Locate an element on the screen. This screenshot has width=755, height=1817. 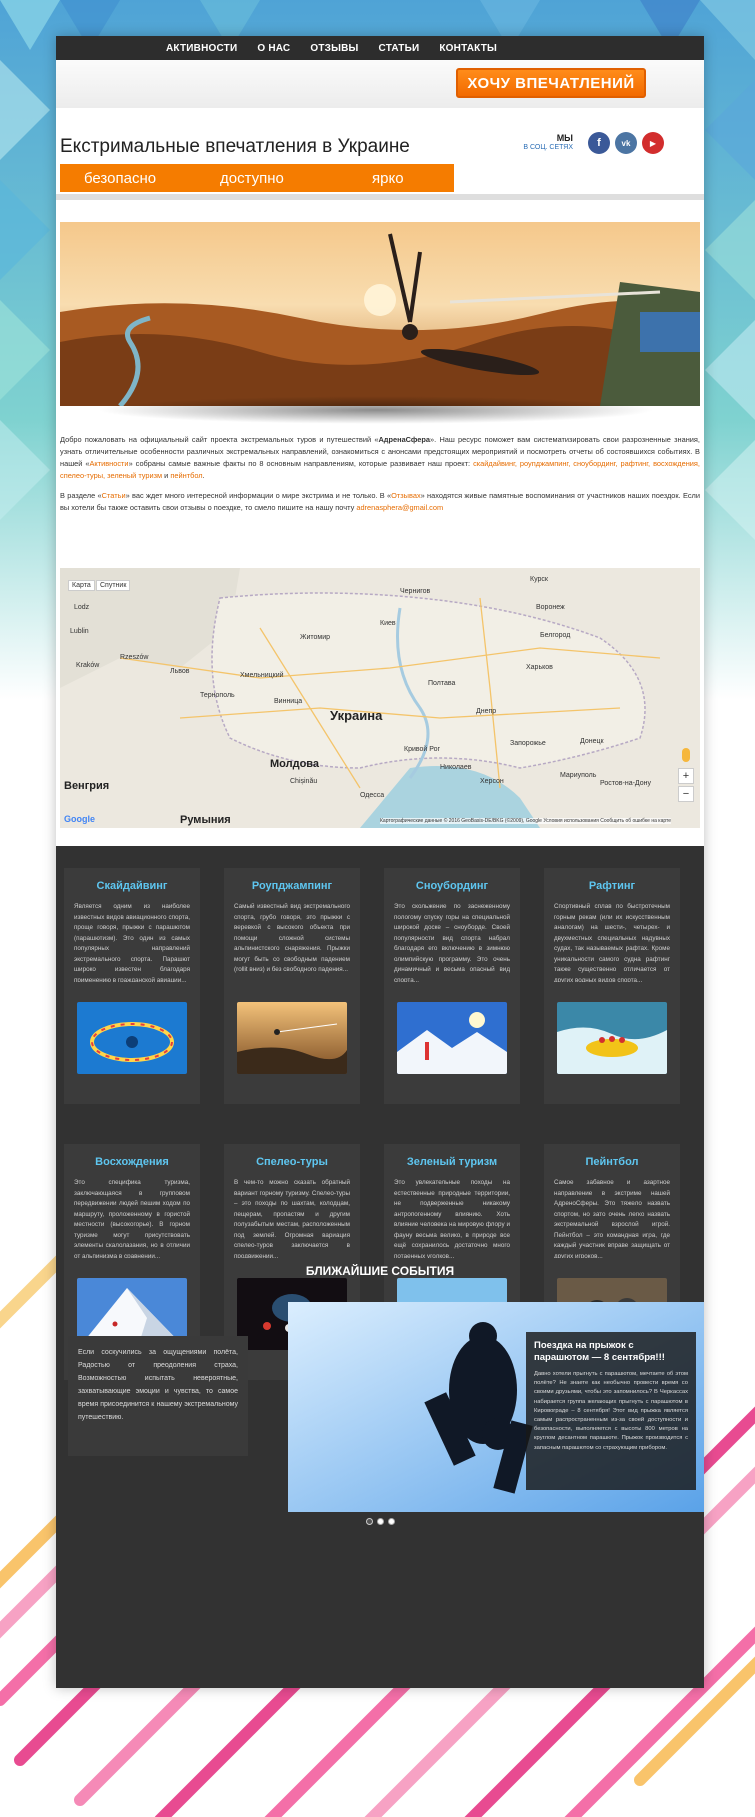
map-label: Запорожье is located at coordinates (528, 743).